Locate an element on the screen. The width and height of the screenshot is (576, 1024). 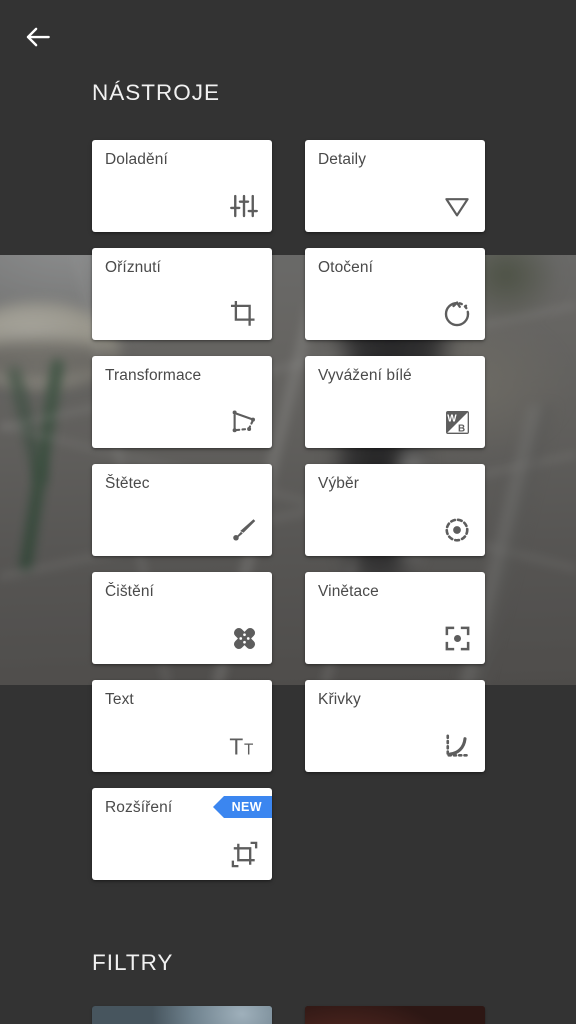
tool-label: Transformace is located at coordinates (153, 375).